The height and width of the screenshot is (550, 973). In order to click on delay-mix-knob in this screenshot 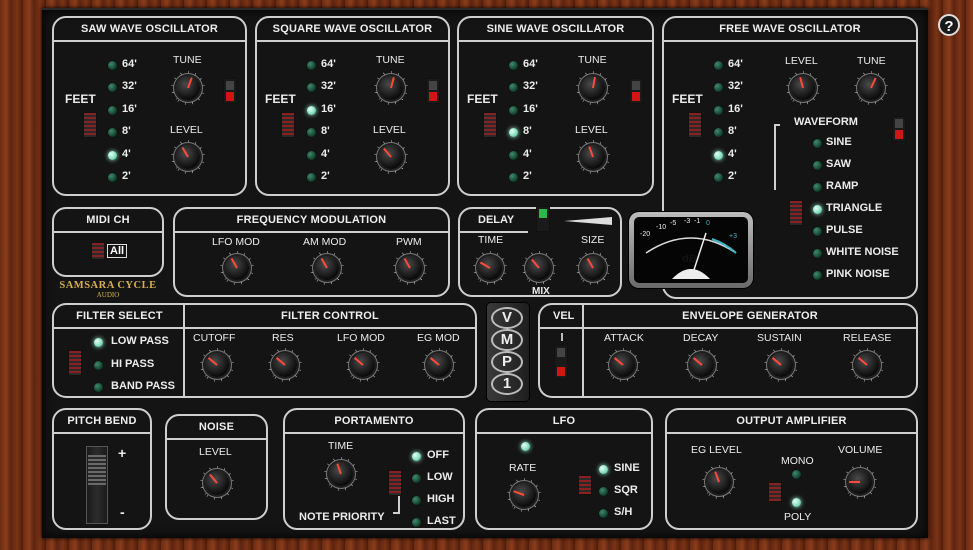, I will do `click(539, 268)`.